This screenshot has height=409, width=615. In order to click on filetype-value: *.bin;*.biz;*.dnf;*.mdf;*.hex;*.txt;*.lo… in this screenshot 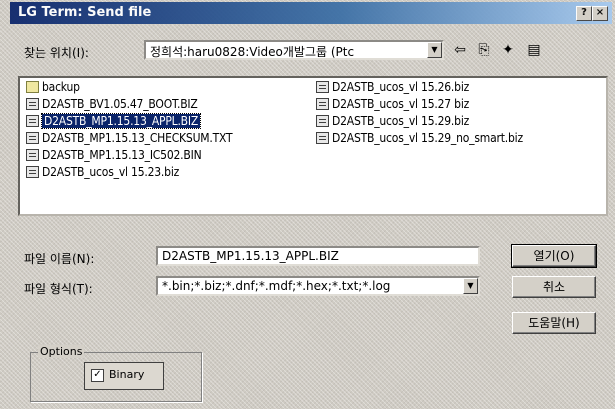, I will do `click(276, 286)`.